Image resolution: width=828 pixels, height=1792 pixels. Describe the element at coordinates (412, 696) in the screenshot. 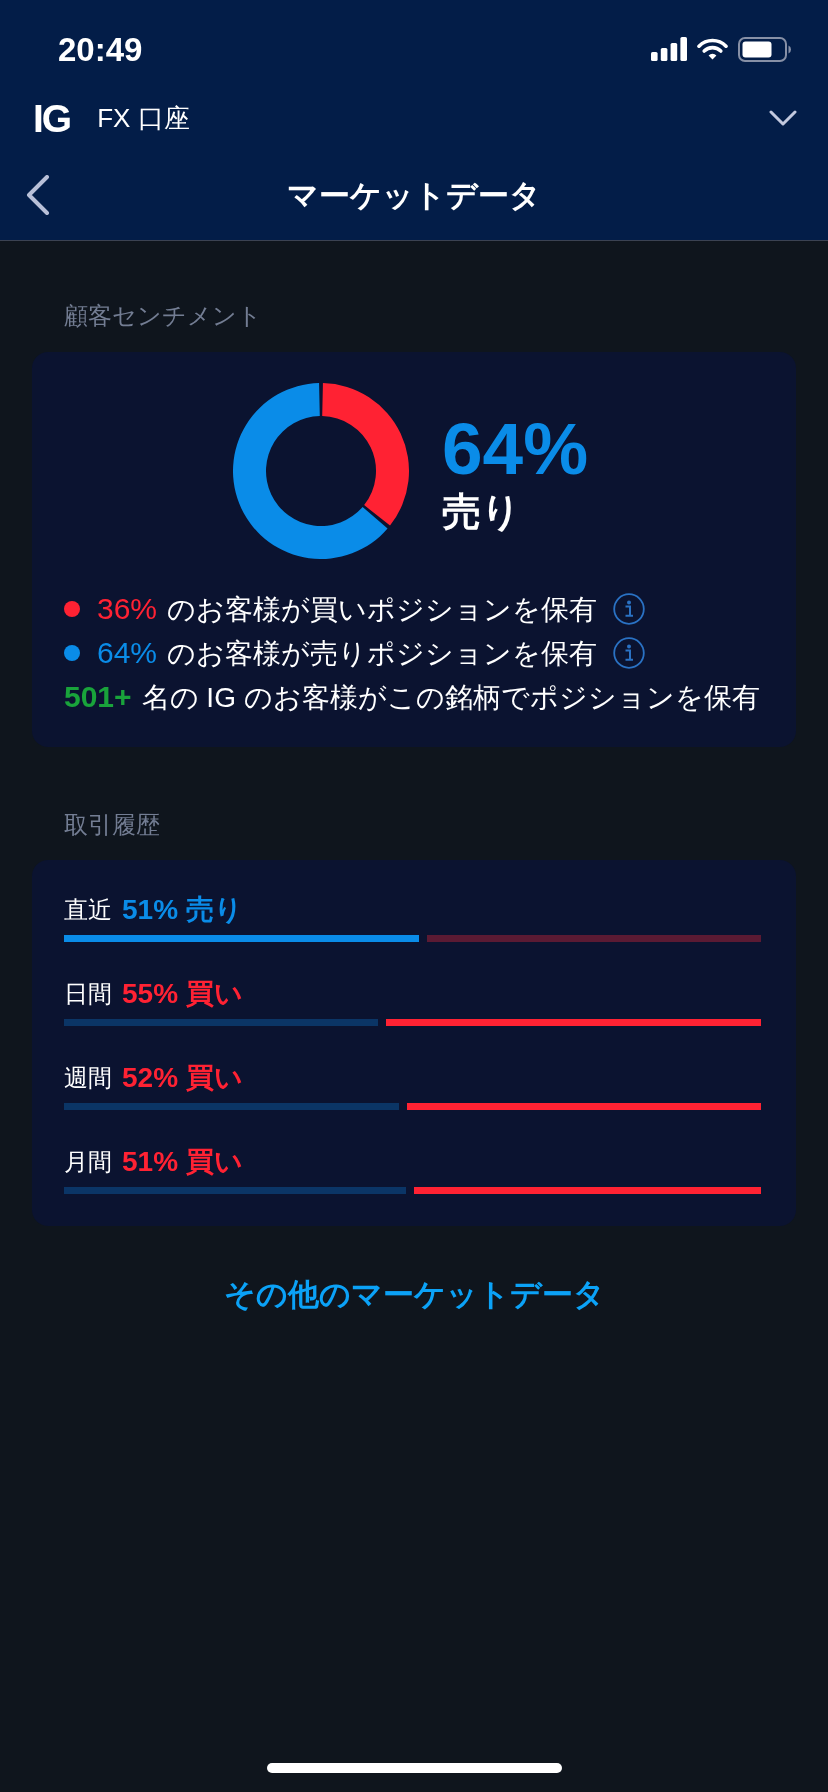

I see `positions-count-text: 501+ 名の IG のお客様がこの銘柄でポジションを保有` at that location.